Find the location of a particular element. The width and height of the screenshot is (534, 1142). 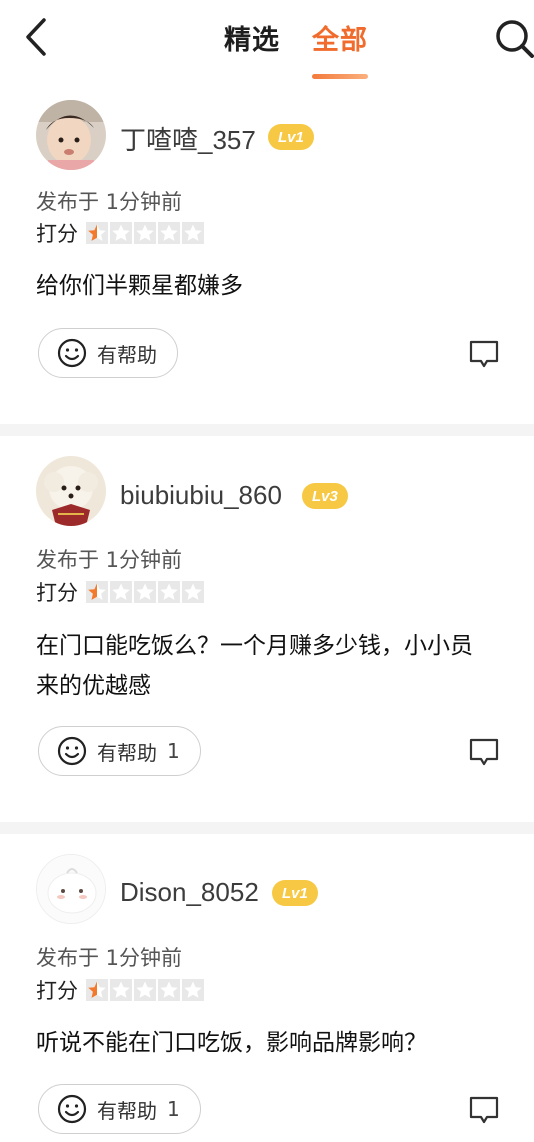

tab-featured: 精选 is located at coordinates (252, 37).